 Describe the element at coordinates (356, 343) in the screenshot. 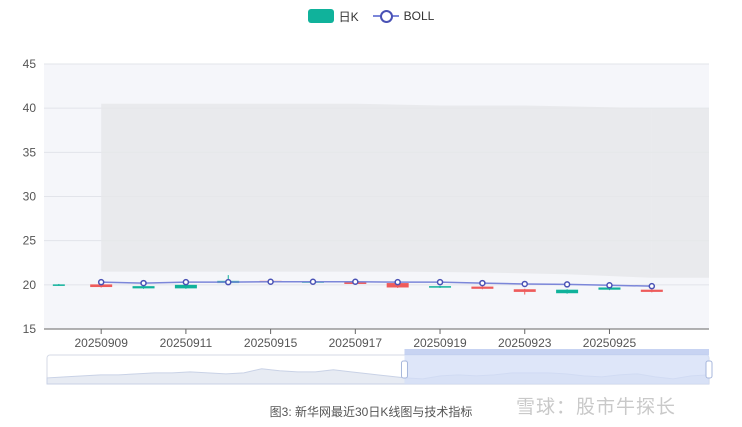

I see `x-tick-label: 20250917` at that location.